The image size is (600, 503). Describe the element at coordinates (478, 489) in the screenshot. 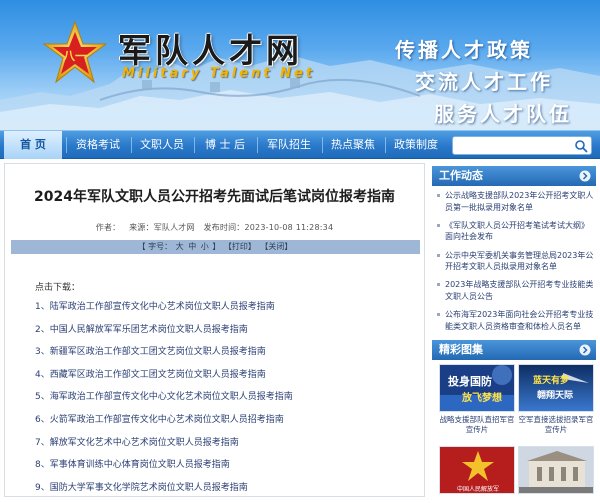

I see `poster-text: 中国人民解放军` at that location.